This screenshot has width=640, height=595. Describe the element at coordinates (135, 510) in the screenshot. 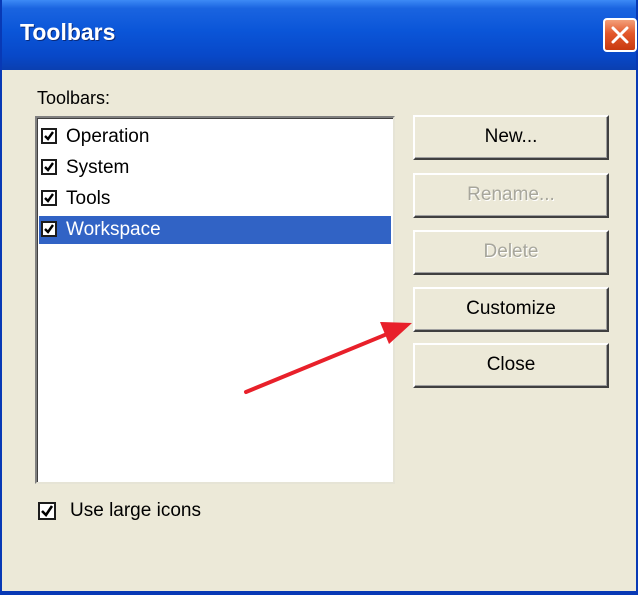

I see `use-large-icons-label: Use large icons` at that location.